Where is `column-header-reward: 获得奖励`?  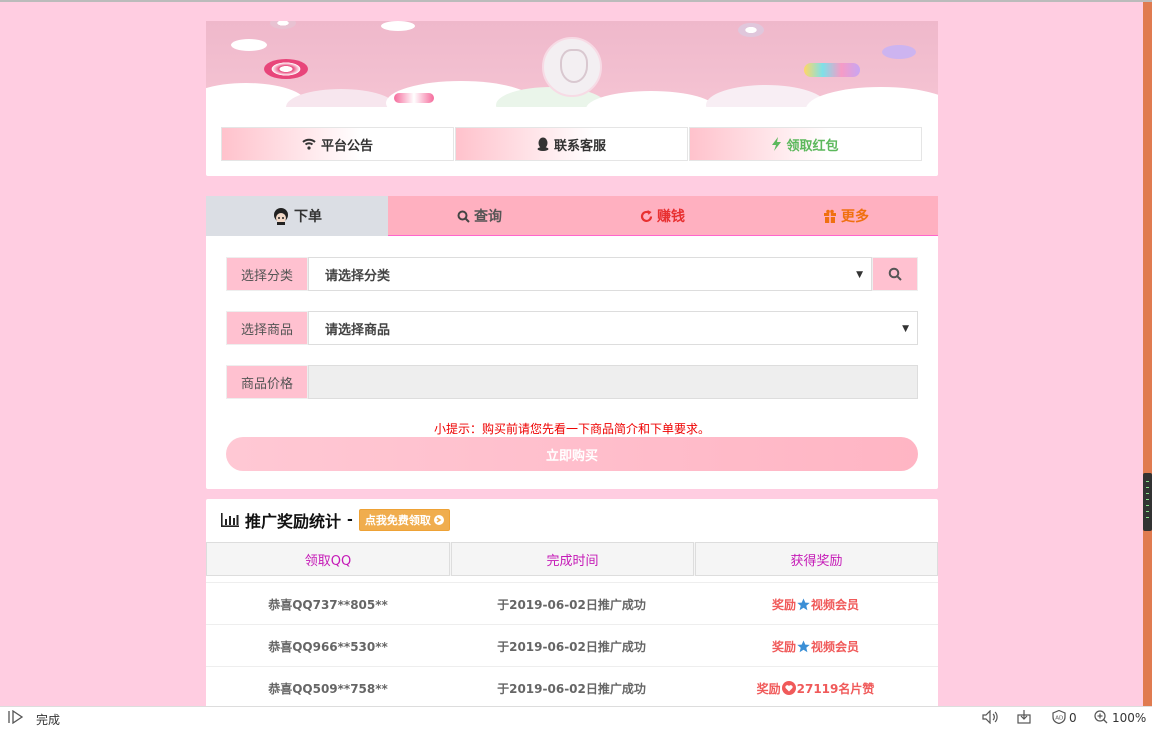 column-header-reward: 获得奖励 is located at coordinates (816, 559).